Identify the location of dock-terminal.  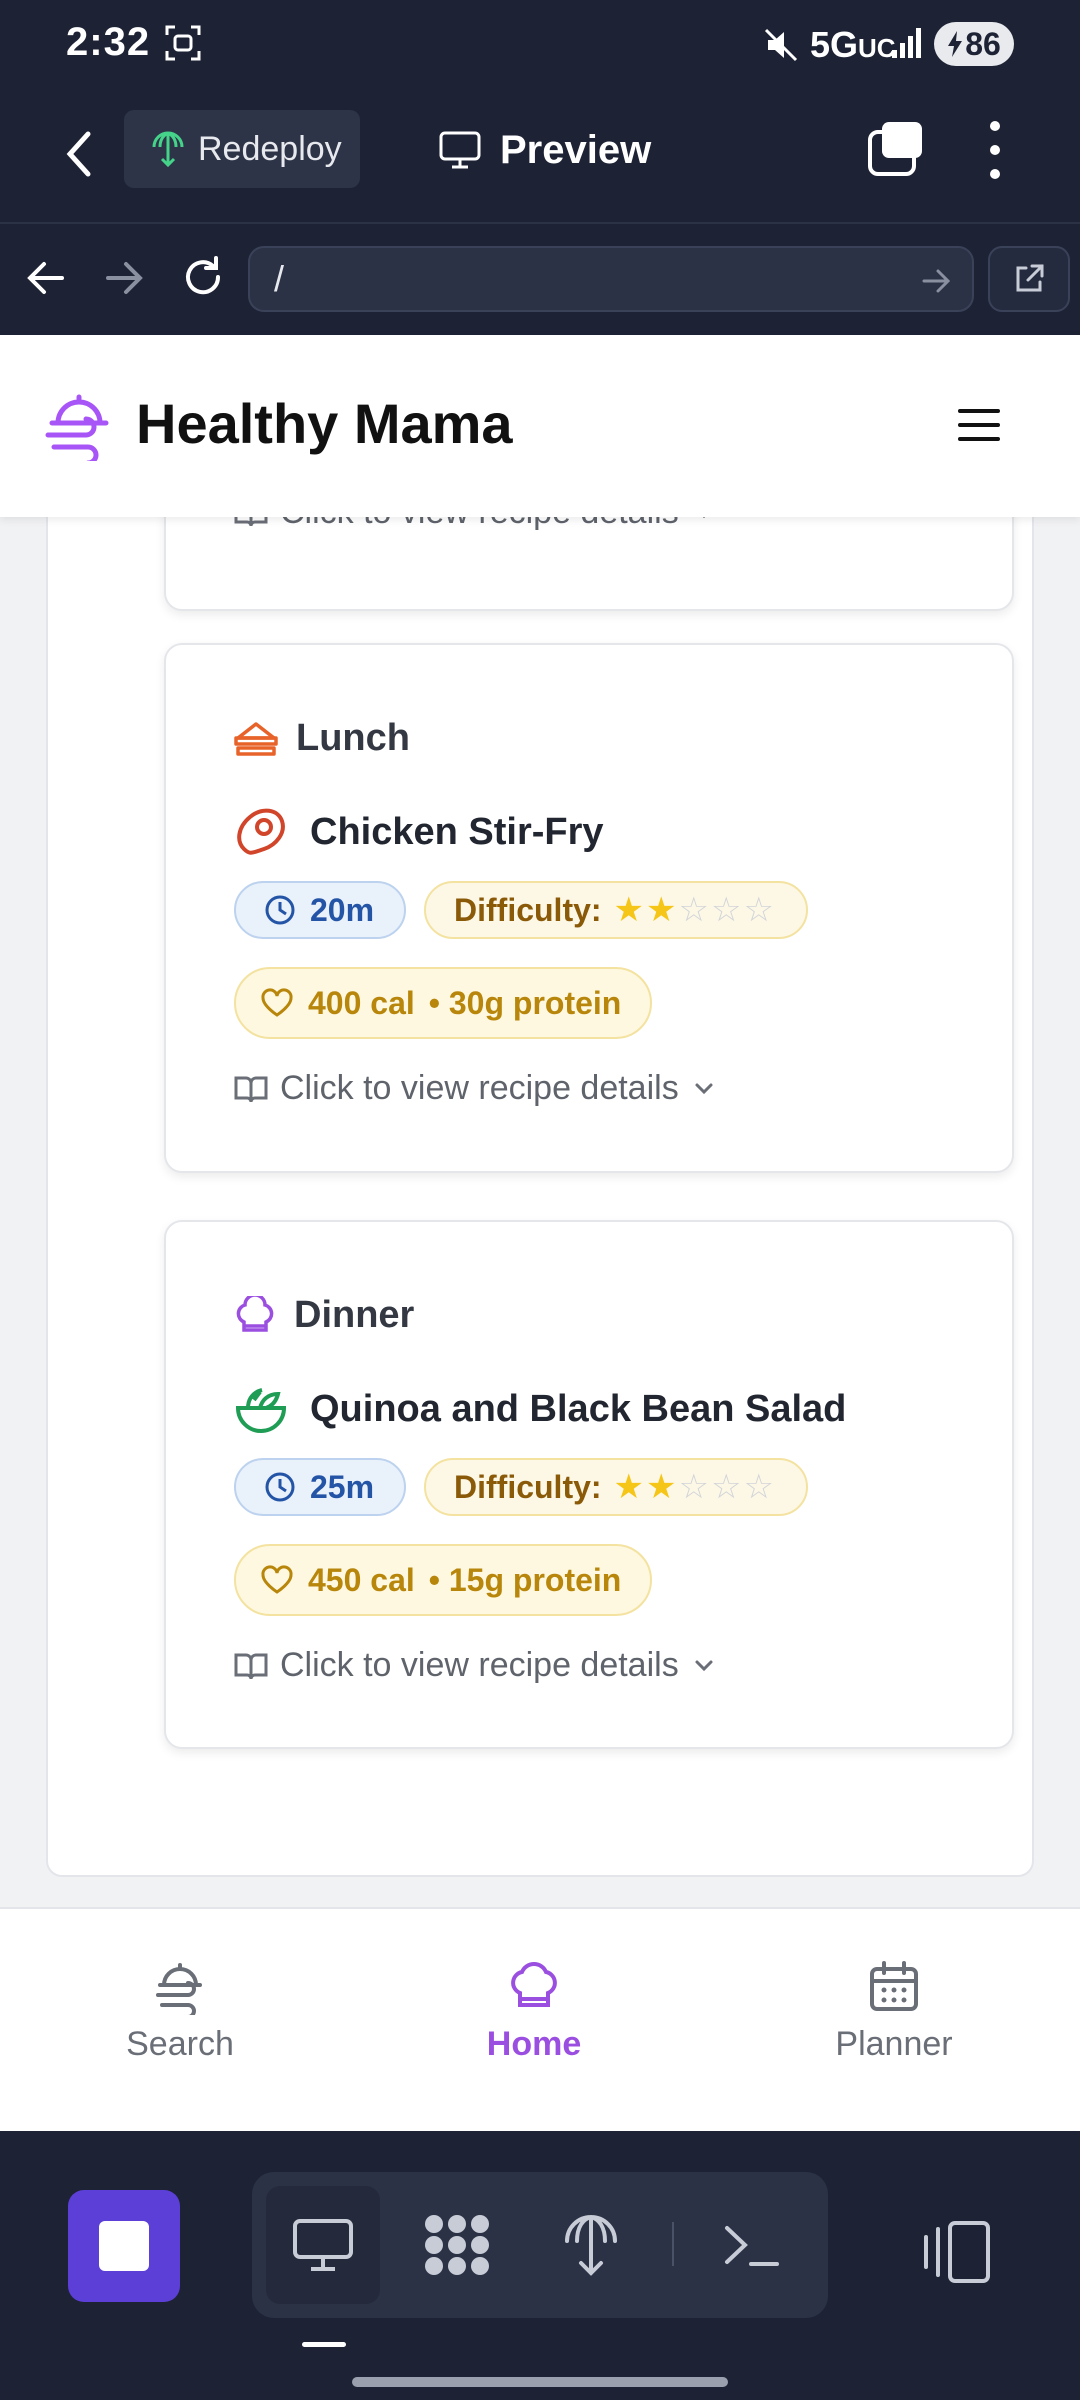
(751, 2245).